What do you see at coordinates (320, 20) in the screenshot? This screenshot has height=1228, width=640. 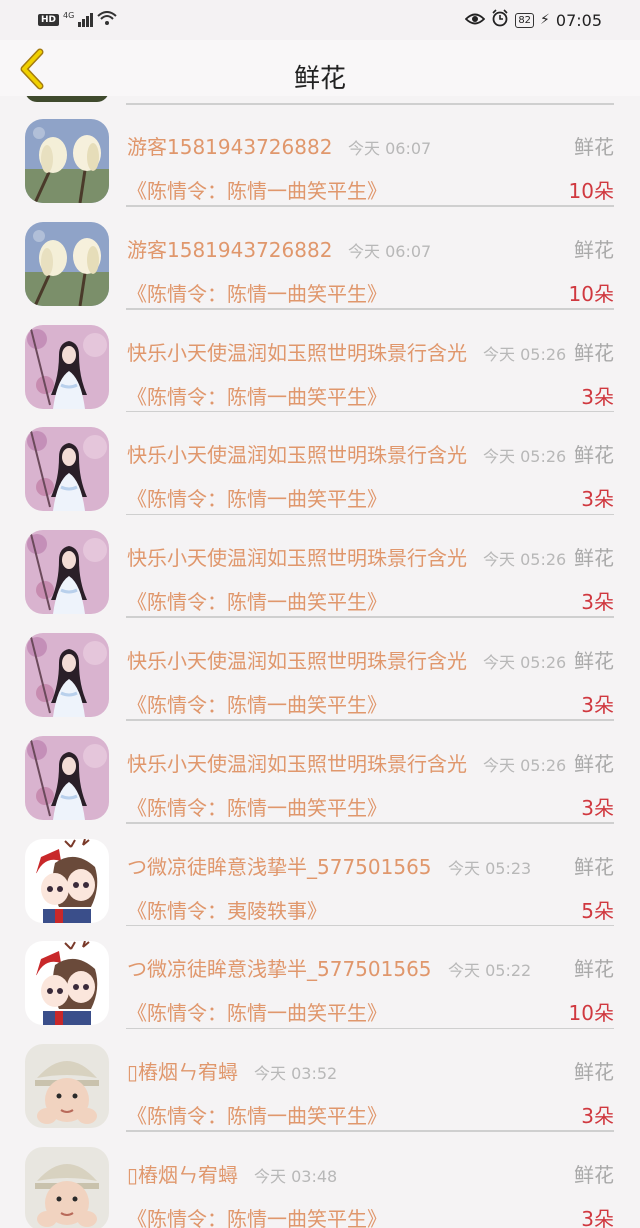 I see `status-bar: HD 4G 82 ⚡ 07:05` at bounding box center [320, 20].